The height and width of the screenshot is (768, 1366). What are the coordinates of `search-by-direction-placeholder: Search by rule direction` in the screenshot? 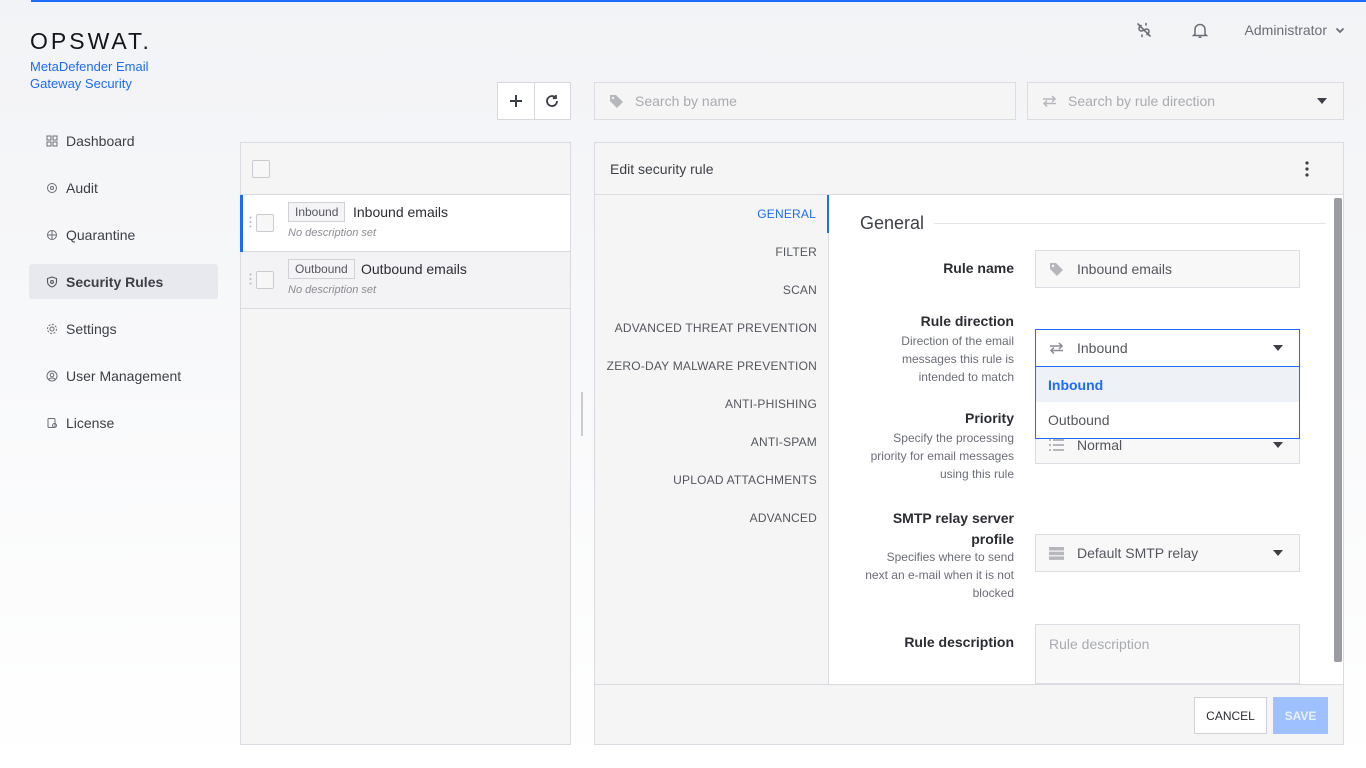 It's located at (1142, 101).